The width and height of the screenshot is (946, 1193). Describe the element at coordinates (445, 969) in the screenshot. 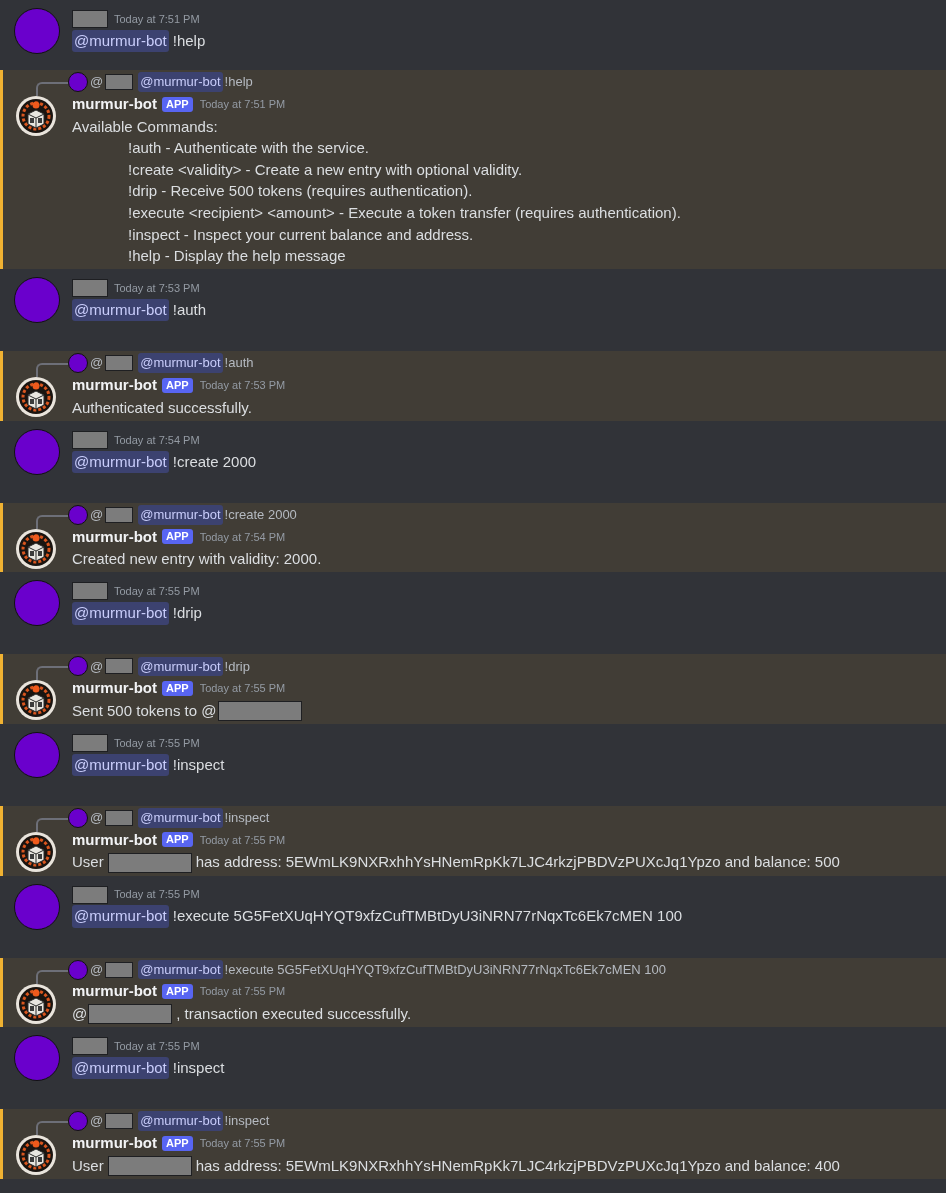

I see `reply-text: !execute 5G5FetXUqHYQT9xfzCufTMBtDyU3iNRN77rNqxTc6Ek7cMEN 100` at that location.